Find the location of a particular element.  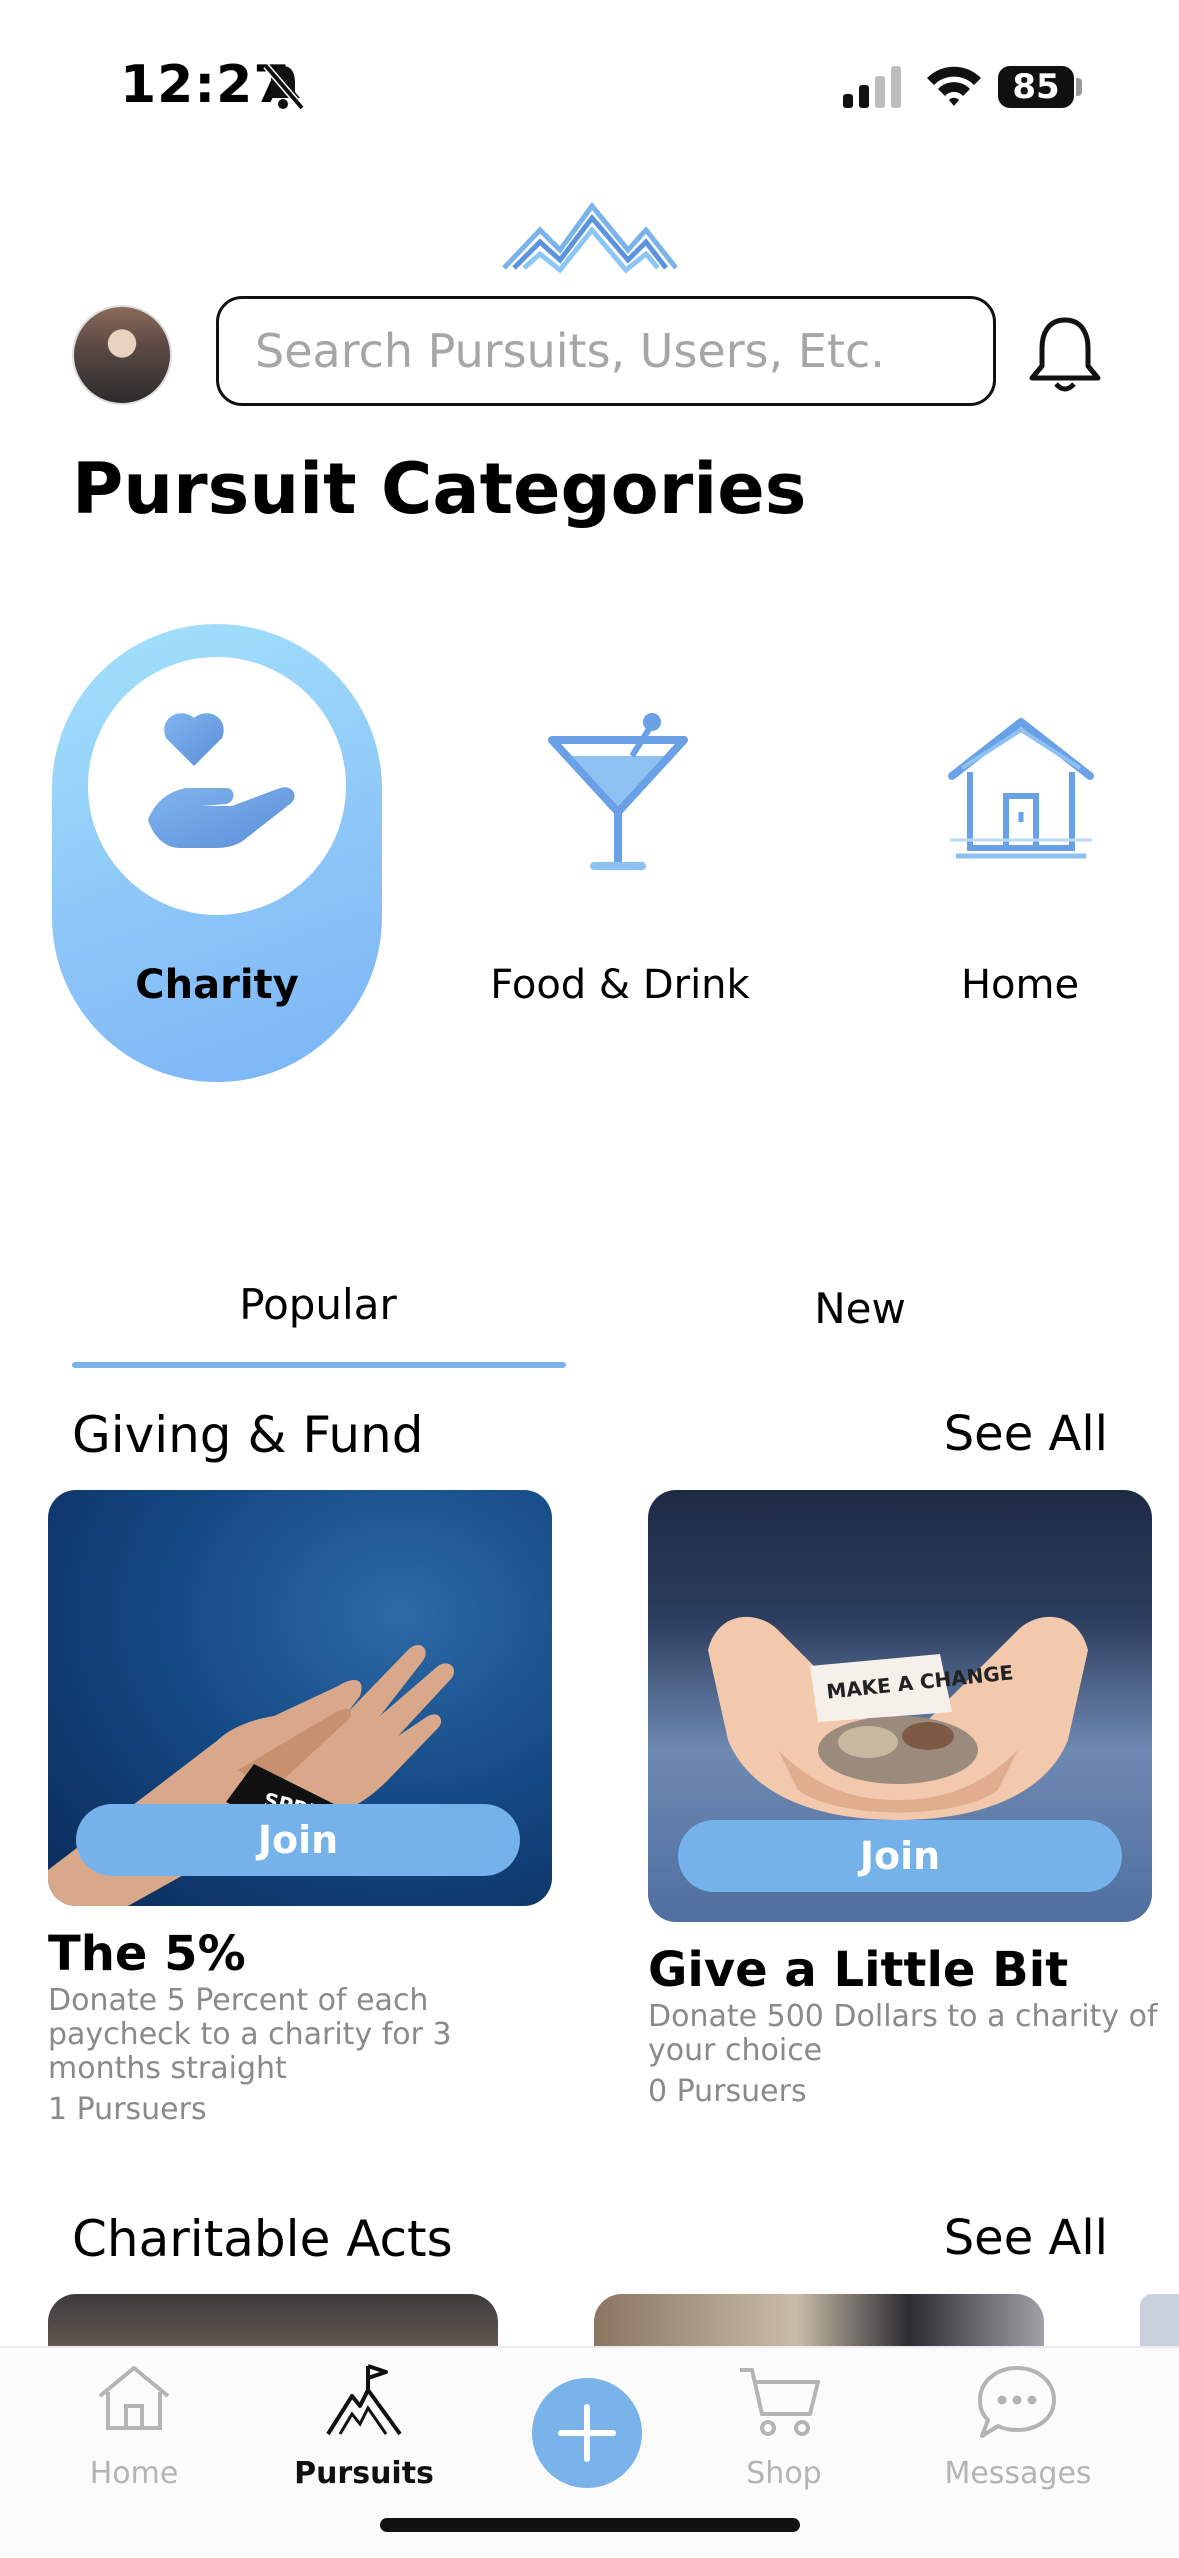

category-label: Charity is located at coordinates (217, 985).